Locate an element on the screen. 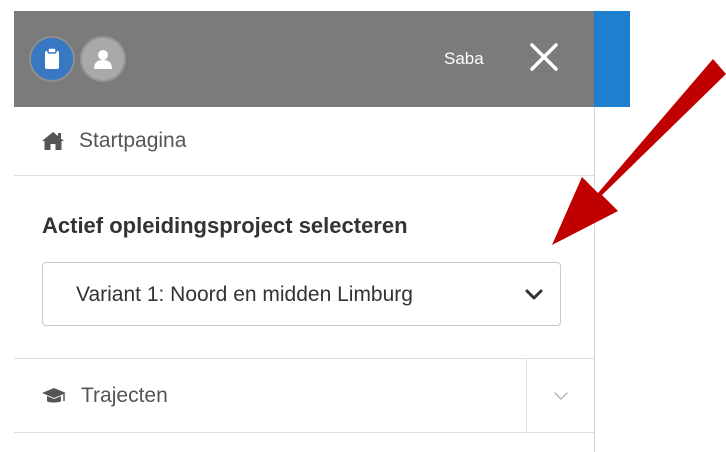 Image resolution: width=726 pixels, height=452 pixels. nav-item-label: Startpagina is located at coordinates (133, 140).